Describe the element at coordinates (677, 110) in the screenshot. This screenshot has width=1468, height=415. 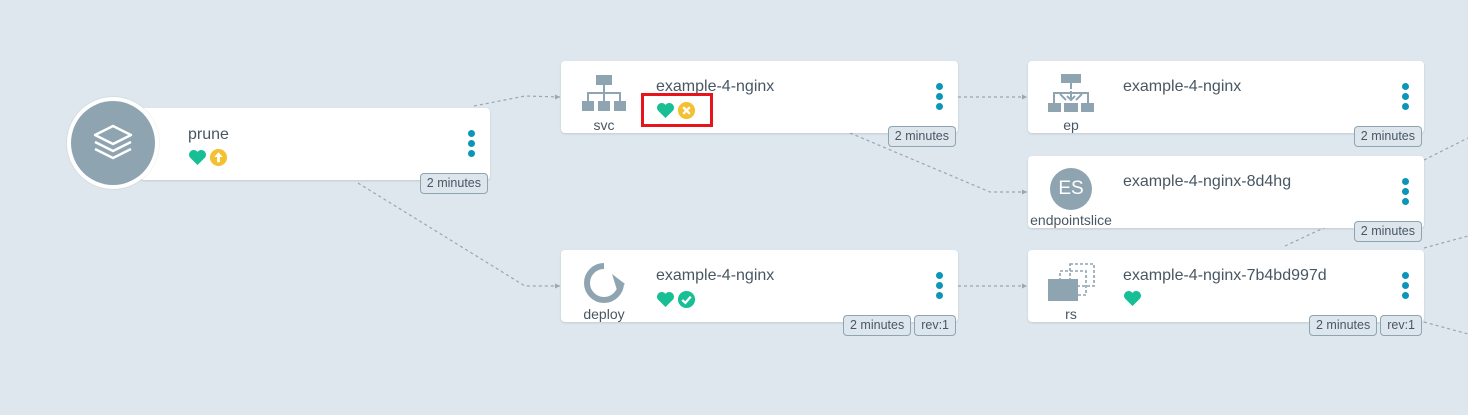
I see `highlight-box` at that location.